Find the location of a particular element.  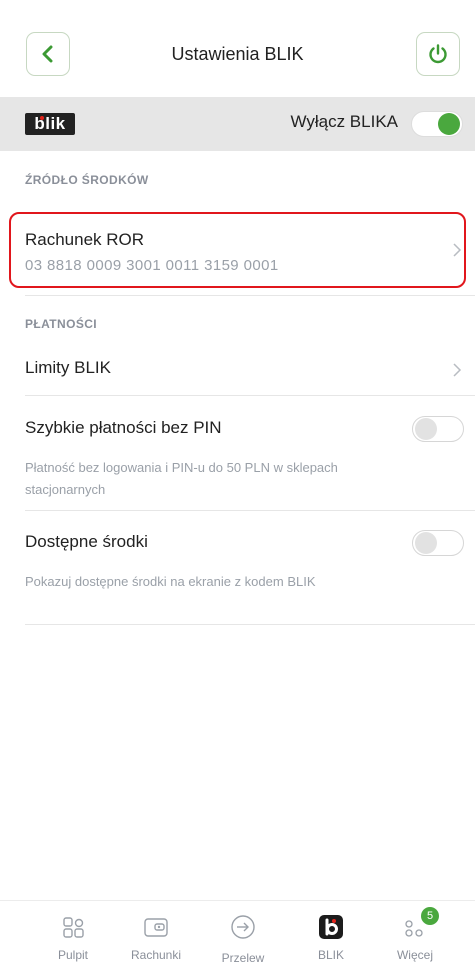

bottom-tab-bar: Pulpit Rachunki Przelew BLIK 5 Więcej is located at coordinates (237, 935).